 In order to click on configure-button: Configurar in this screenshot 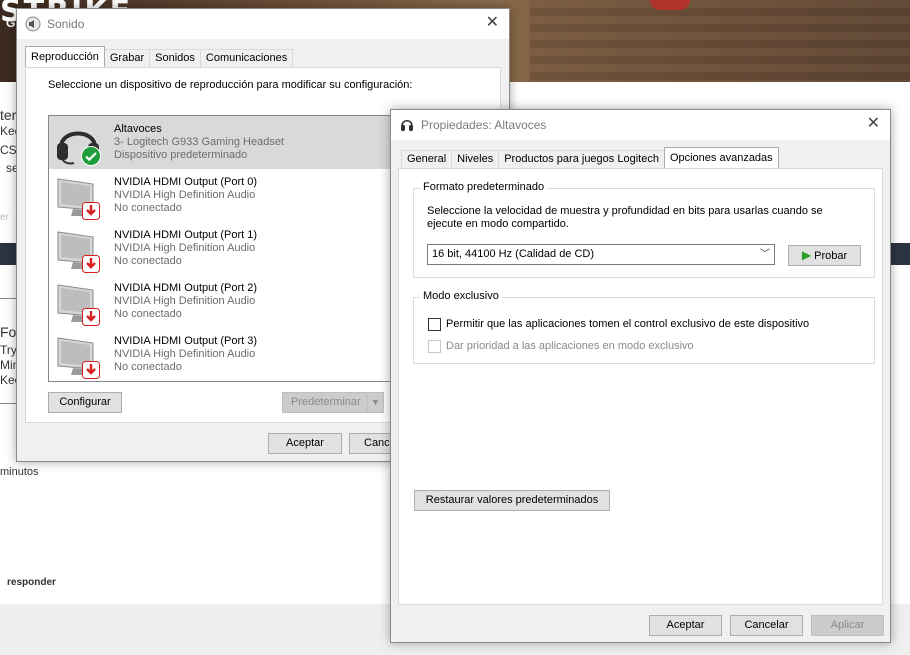, I will do `click(85, 402)`.